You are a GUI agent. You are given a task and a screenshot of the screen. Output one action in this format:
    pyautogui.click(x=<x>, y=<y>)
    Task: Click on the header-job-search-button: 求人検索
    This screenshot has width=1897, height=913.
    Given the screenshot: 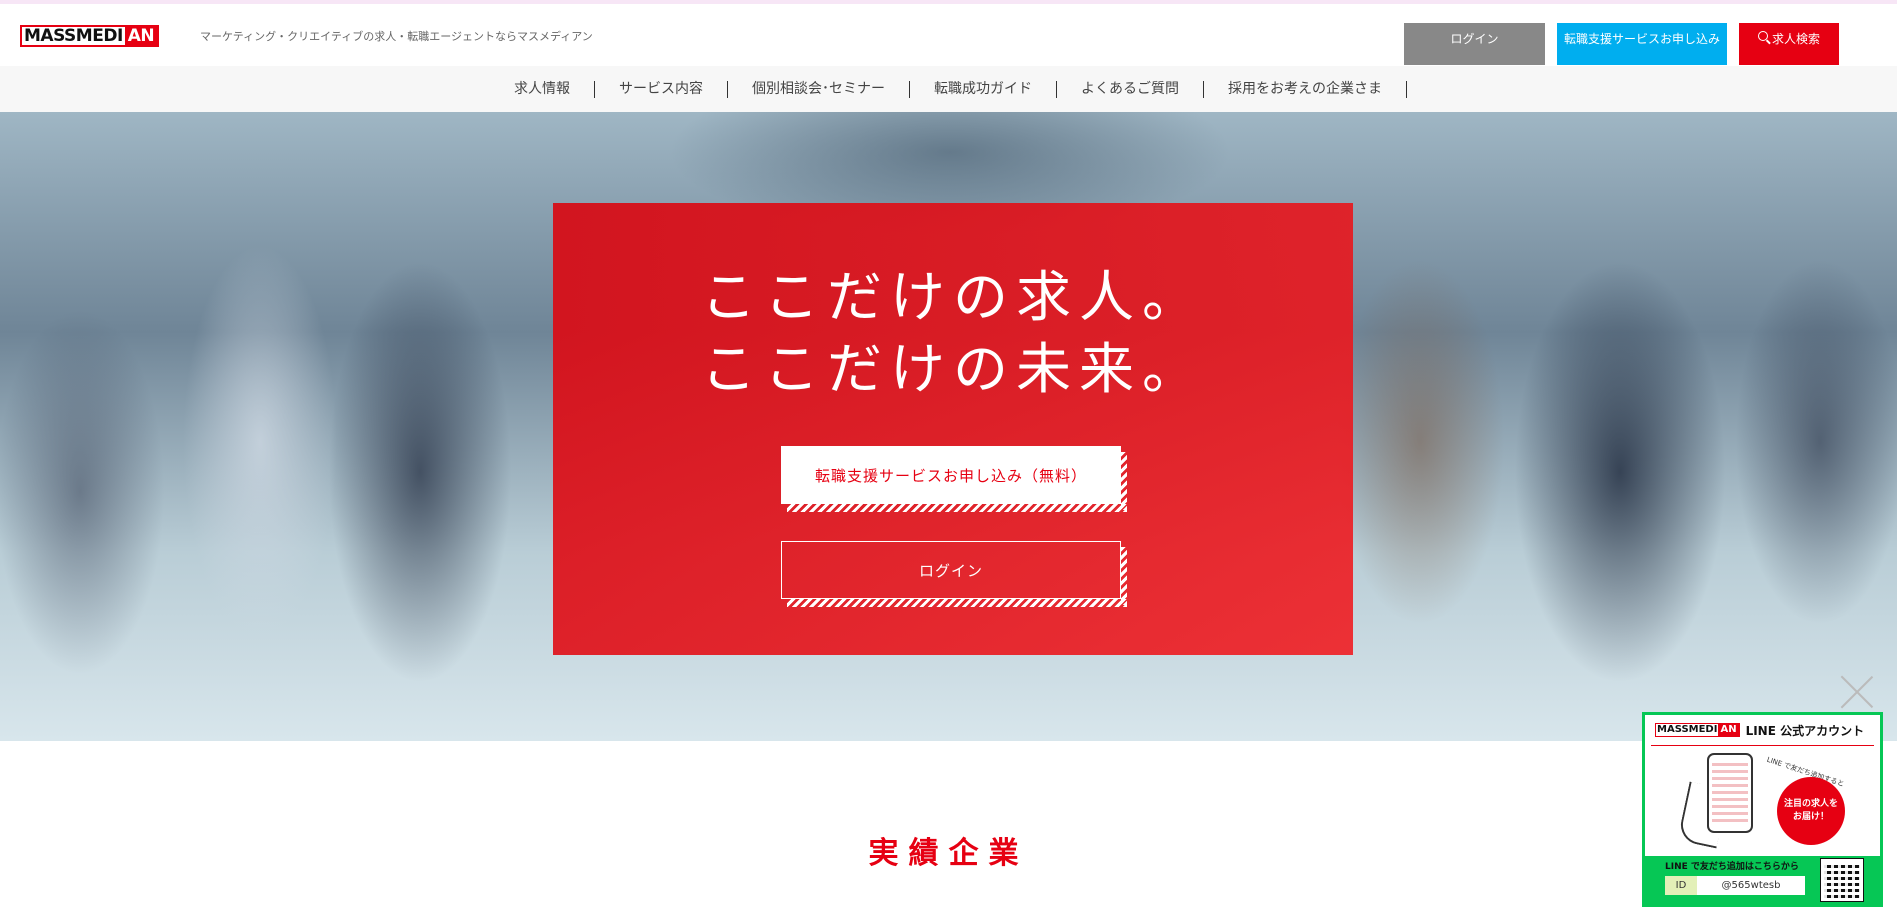 What is the action you would take?
    pyautogui.click(x=1789, y=44)
    